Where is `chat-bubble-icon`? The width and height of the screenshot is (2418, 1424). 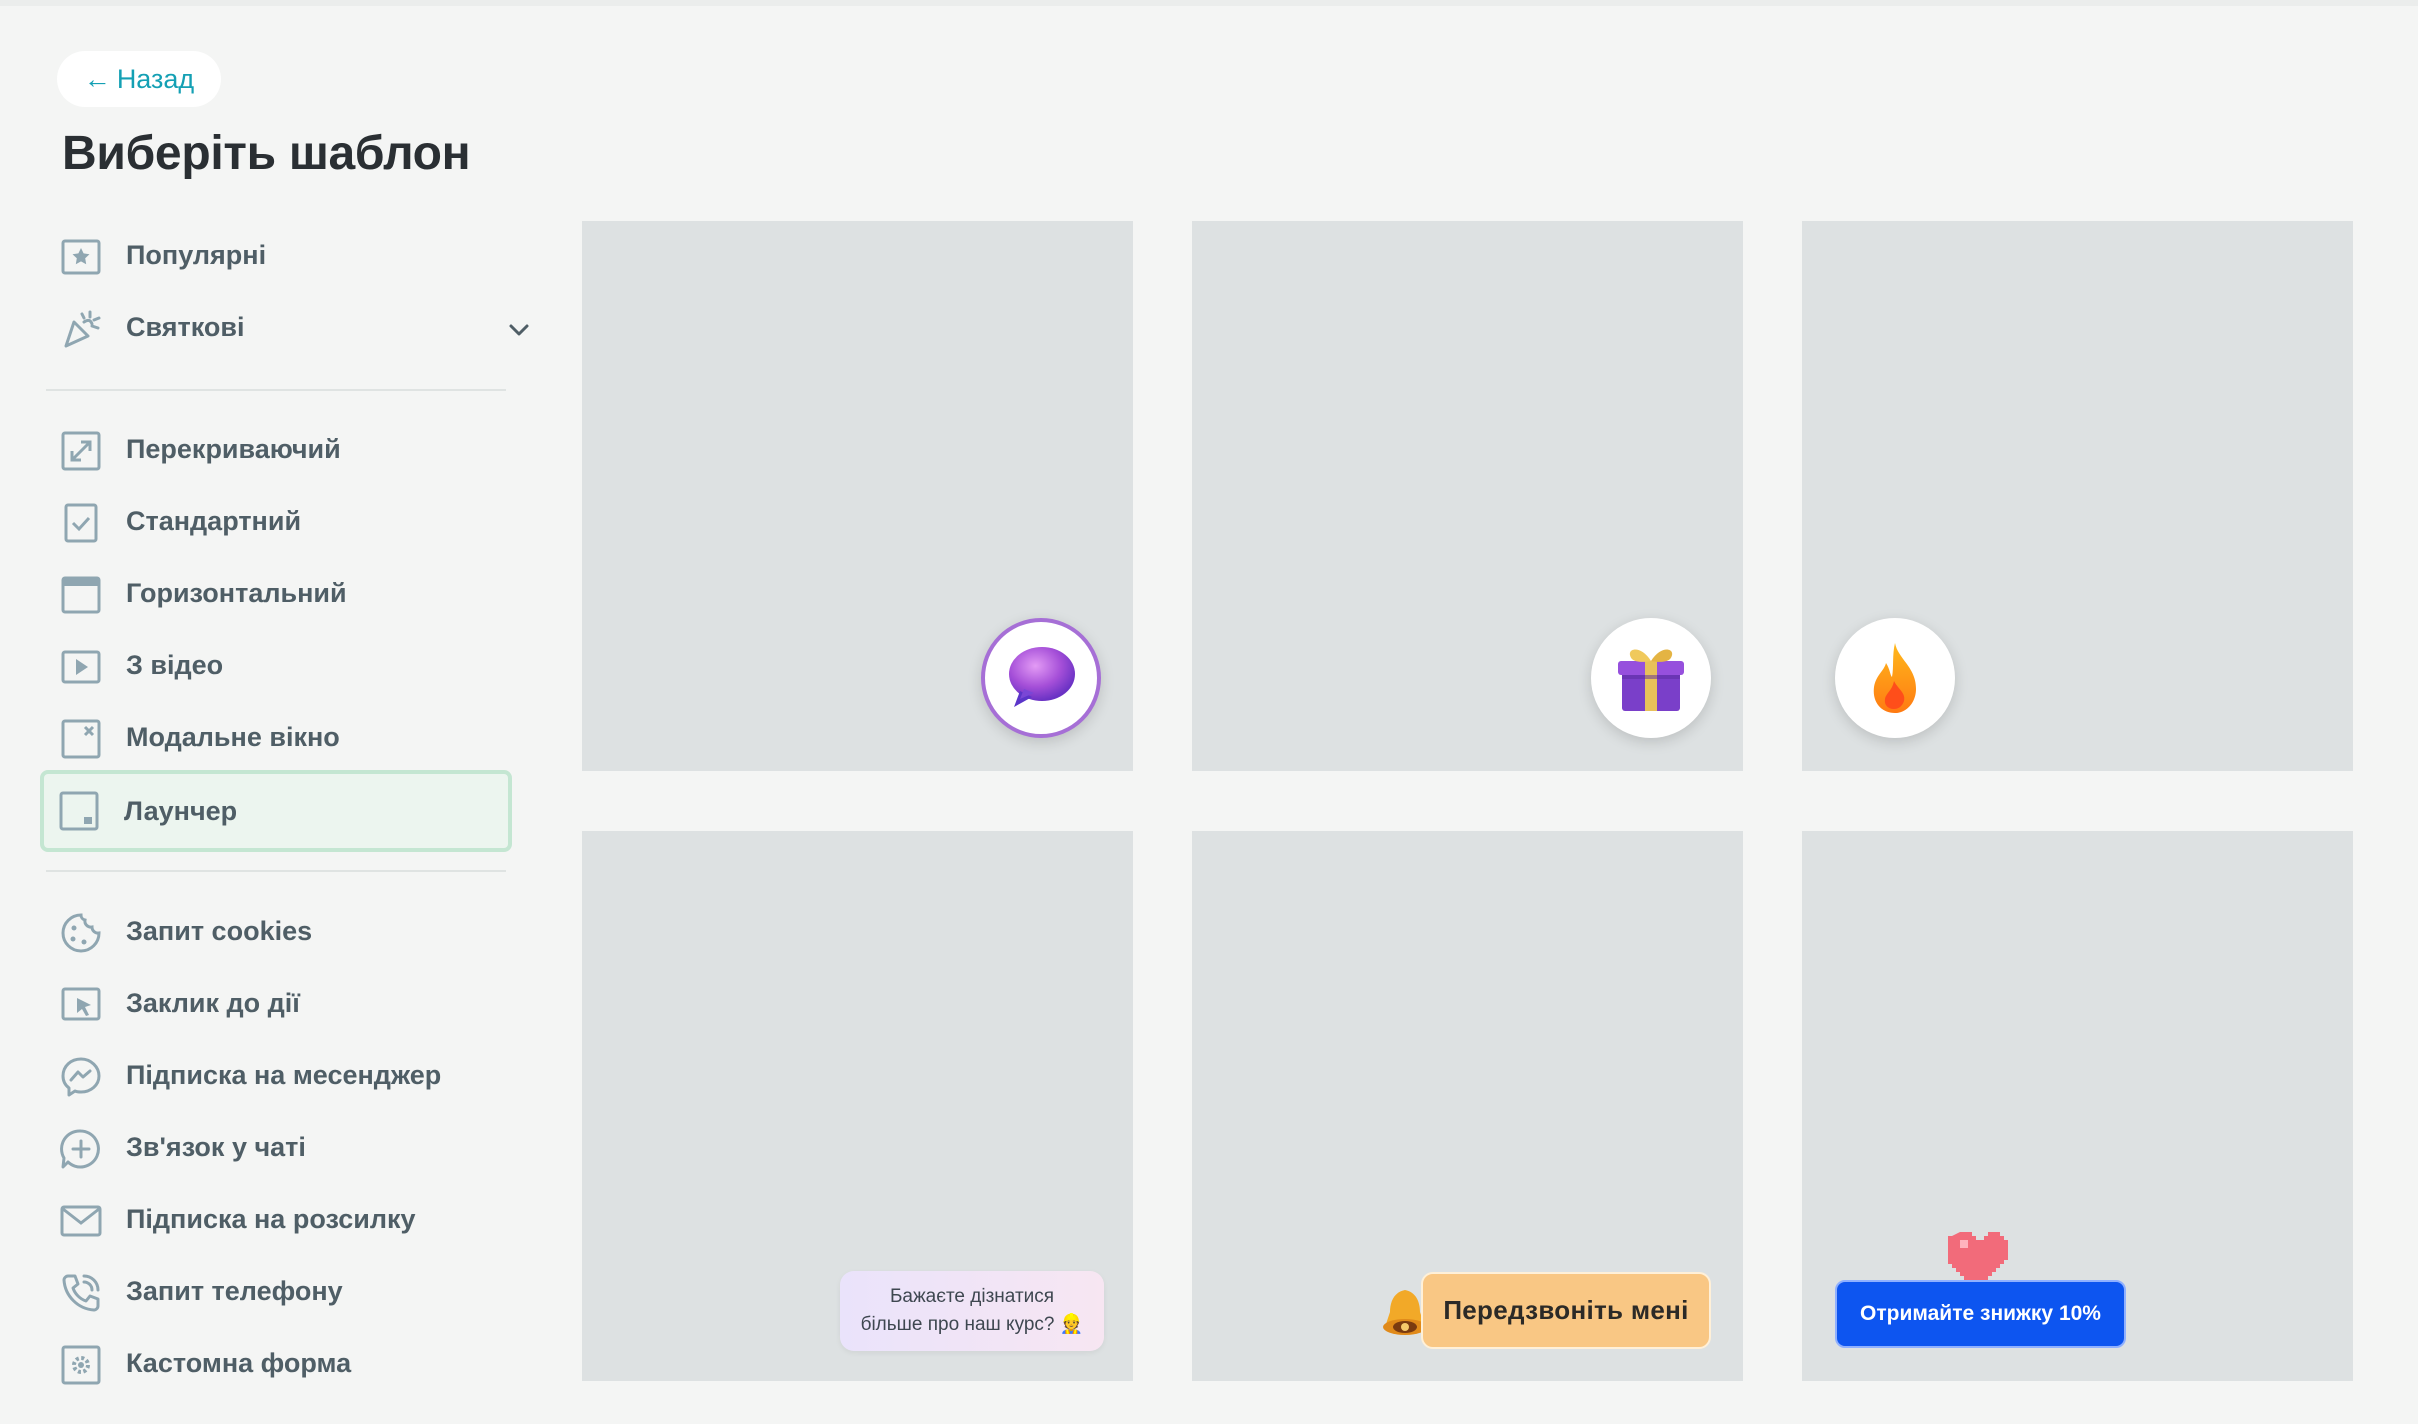
chat-bubble-icon is located at coordinates (1042, 677).